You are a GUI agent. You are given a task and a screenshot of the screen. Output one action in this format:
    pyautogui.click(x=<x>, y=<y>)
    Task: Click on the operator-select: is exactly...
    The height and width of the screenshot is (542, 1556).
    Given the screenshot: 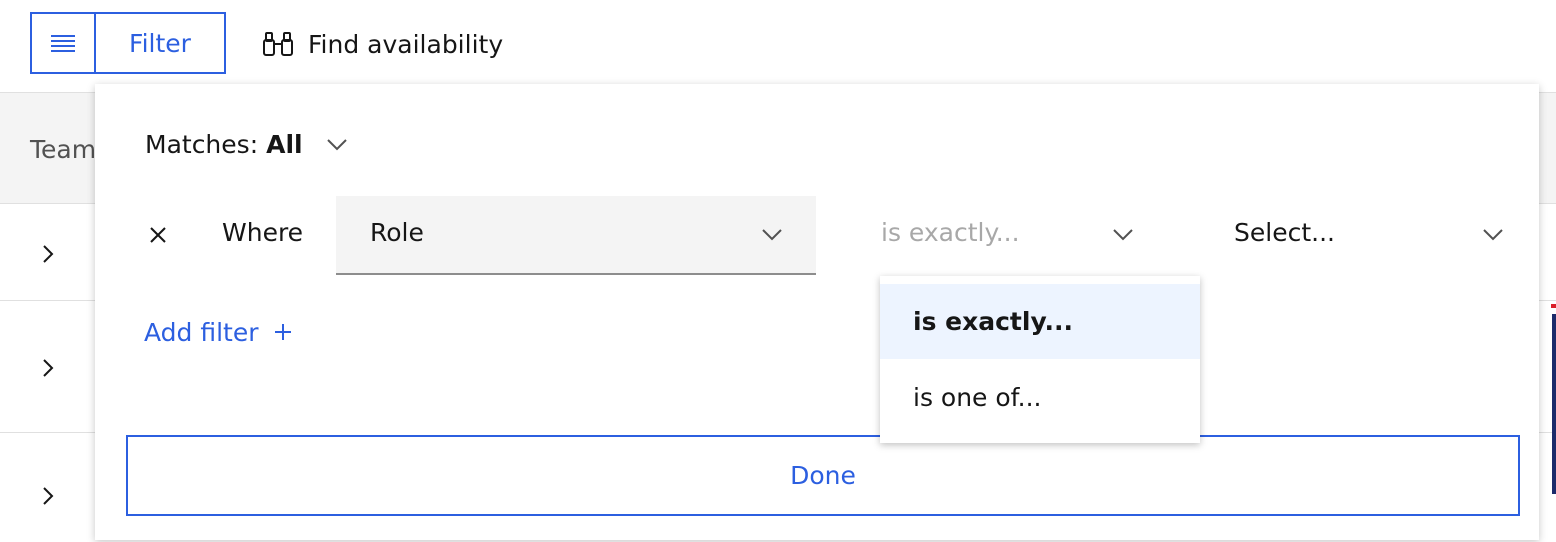 What is the action you would take?
    pyautogui.click(x=1000, y=235)
    